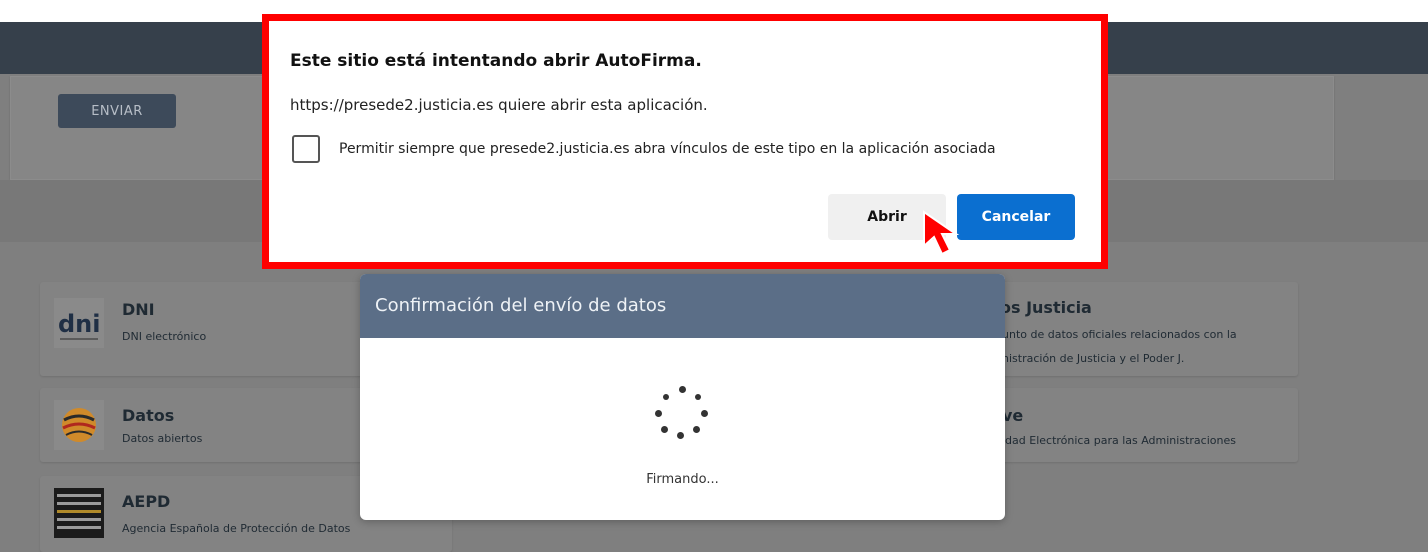  Describe the element at coordinates (949, 237) in the screenshot. I see `mouse-pointer-icon` at that location.